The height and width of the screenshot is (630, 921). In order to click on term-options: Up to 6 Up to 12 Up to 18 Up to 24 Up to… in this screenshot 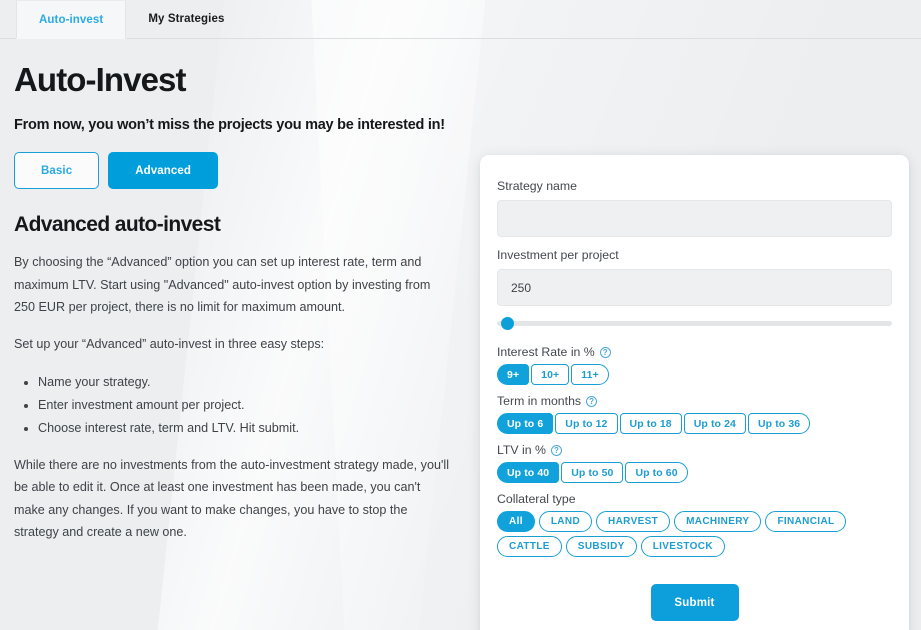, I will do `click(694, 423)`.